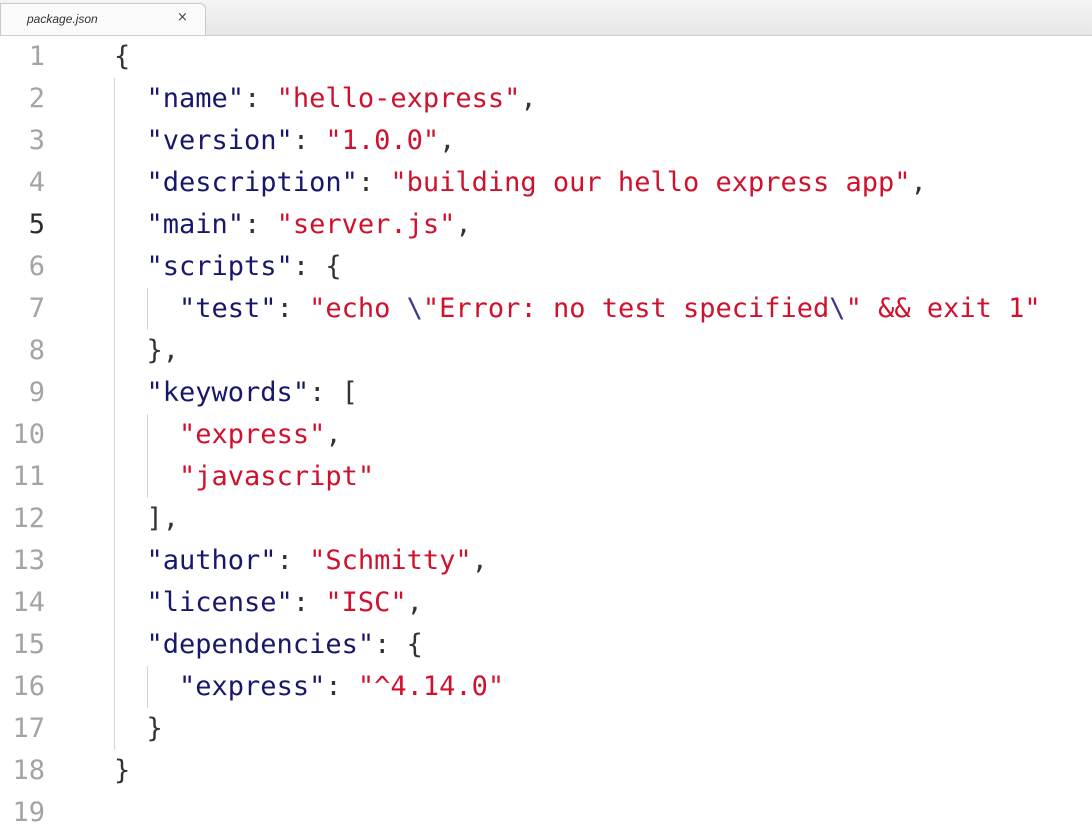  I want to click on json-string: "building our hello express app", so click(650, 182).